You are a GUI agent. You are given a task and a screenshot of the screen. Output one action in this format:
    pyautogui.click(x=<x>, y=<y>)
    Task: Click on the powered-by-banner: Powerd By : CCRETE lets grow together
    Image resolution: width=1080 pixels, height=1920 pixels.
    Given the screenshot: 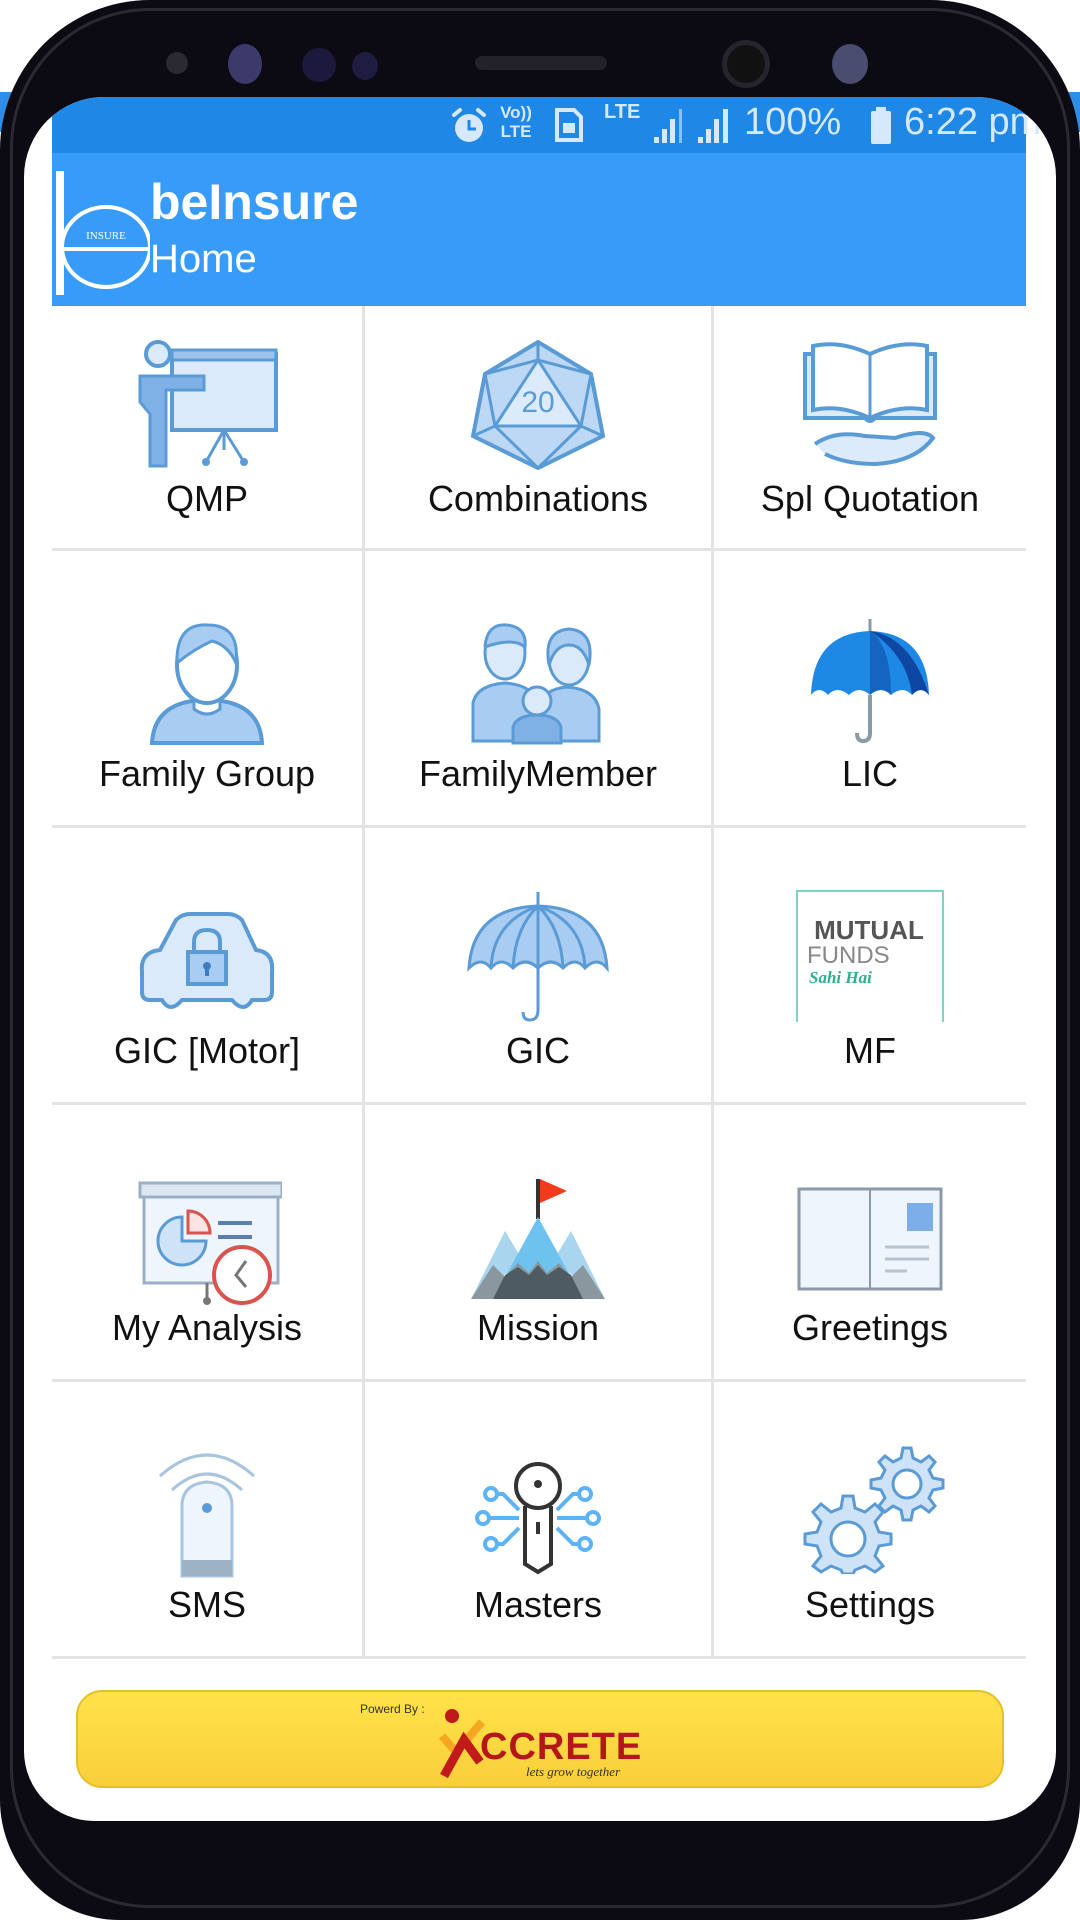 What is the action you would take?
    pyautogui.click(x=540, y=1739)
    